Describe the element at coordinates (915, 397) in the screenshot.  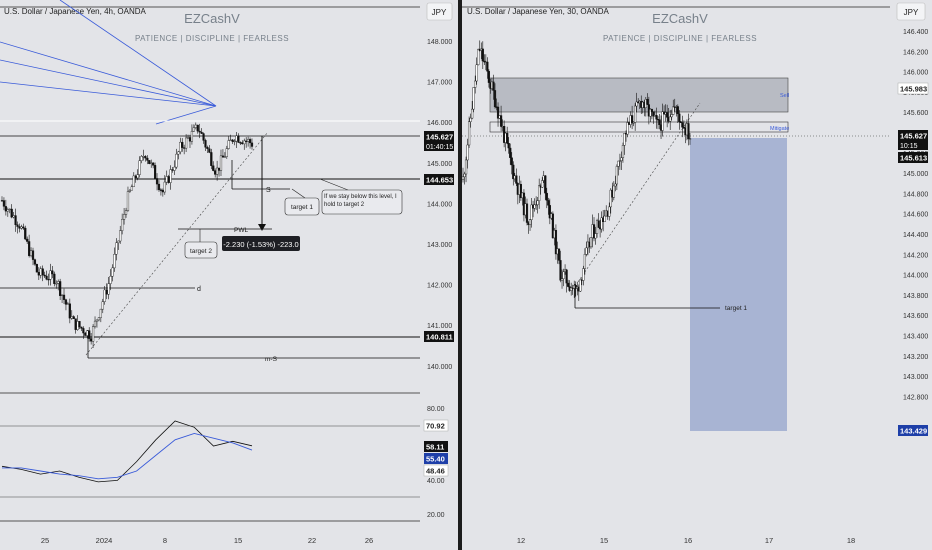
I see `right-price-axis-tick: 142.800` at that location.